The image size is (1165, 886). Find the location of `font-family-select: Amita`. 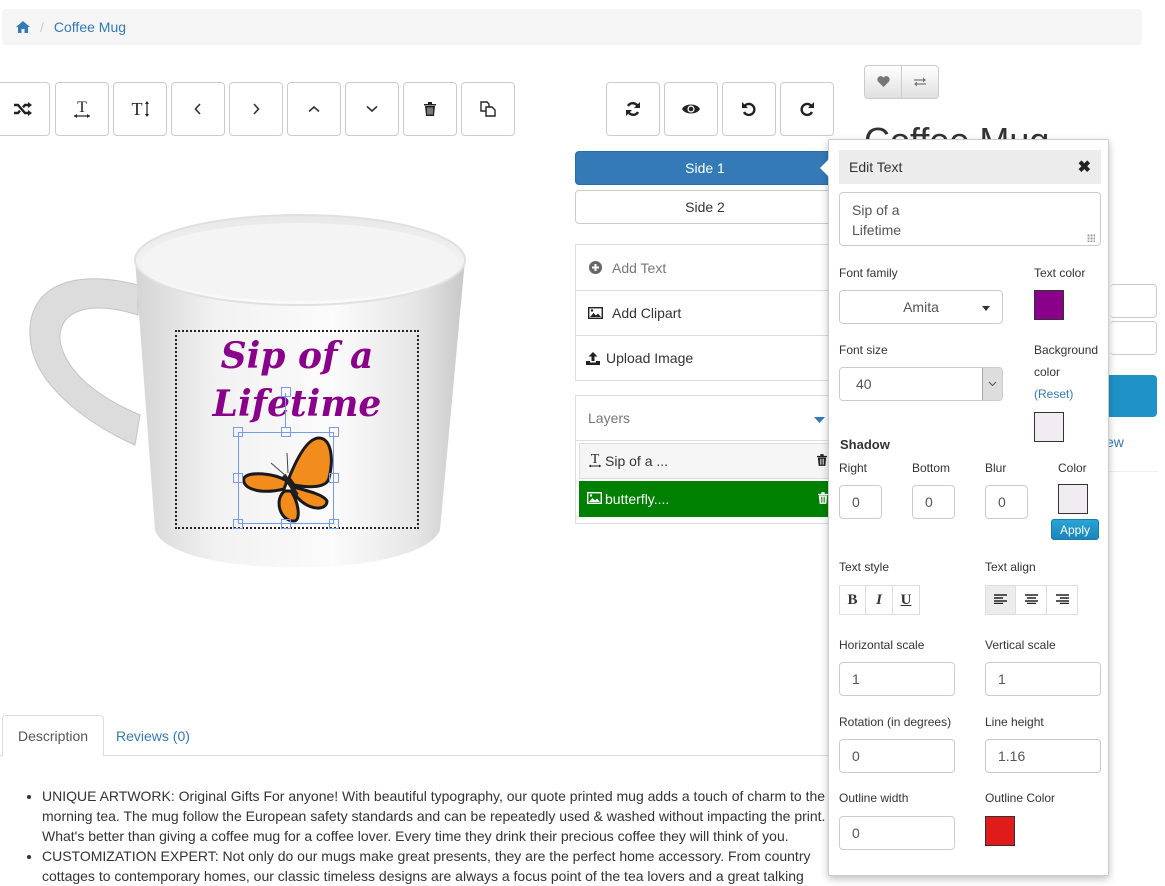

font-family-select: Amita is located at coordinates (921, 307).